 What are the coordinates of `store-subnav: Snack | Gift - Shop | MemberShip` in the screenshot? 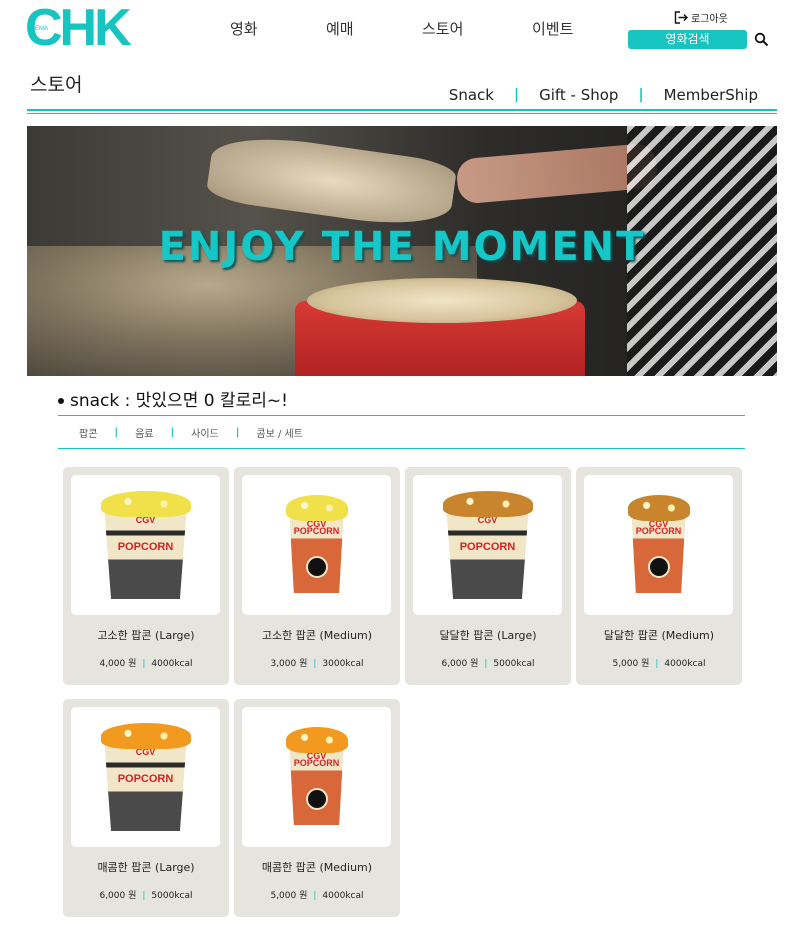 It's located at (603, 95).